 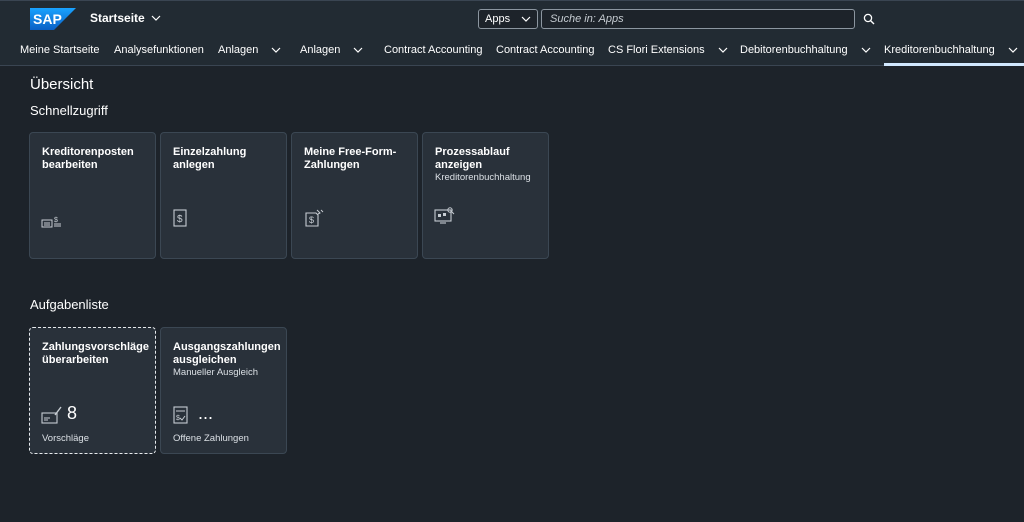 What do you see at coordinates (472, 158) in the screenshot?
I see `tile-title: Prozessablauf anzeigen` at bounding box center [472, 158].